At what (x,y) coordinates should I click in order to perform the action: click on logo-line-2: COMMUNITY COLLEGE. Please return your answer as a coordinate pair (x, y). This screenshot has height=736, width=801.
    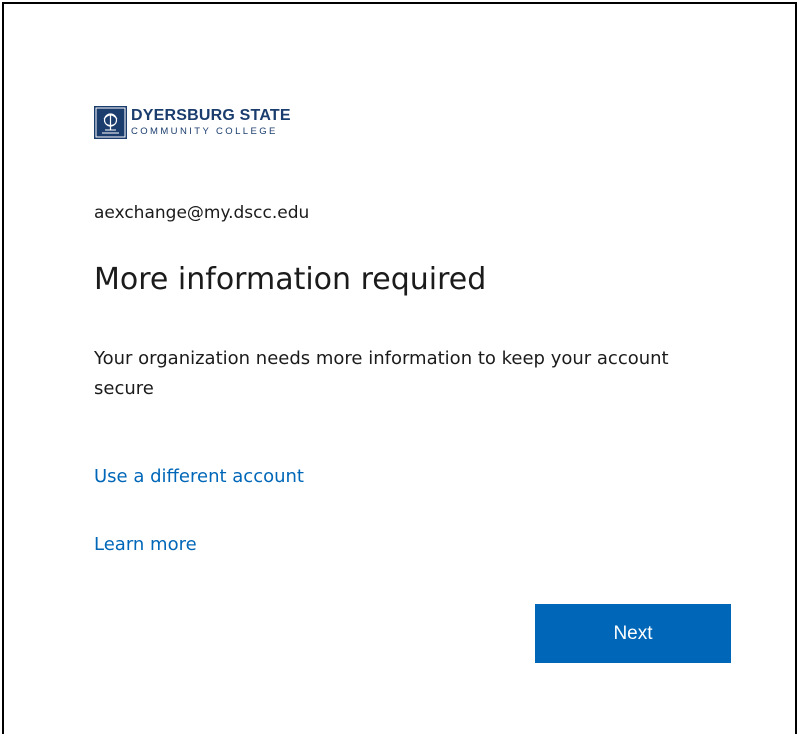
    Looking at the image, I should click on (204, 132).